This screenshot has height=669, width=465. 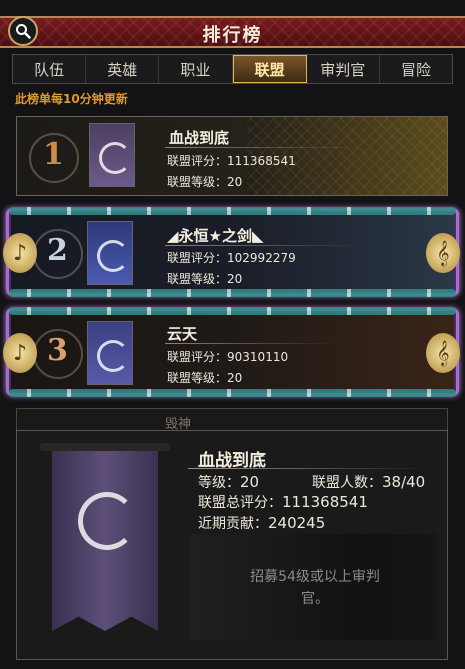 What do you see at coordinates (315, 588) in the screenshot?
I see `recruit-text: 招募54级或以上审判官。` at bounding box center [315, 588].